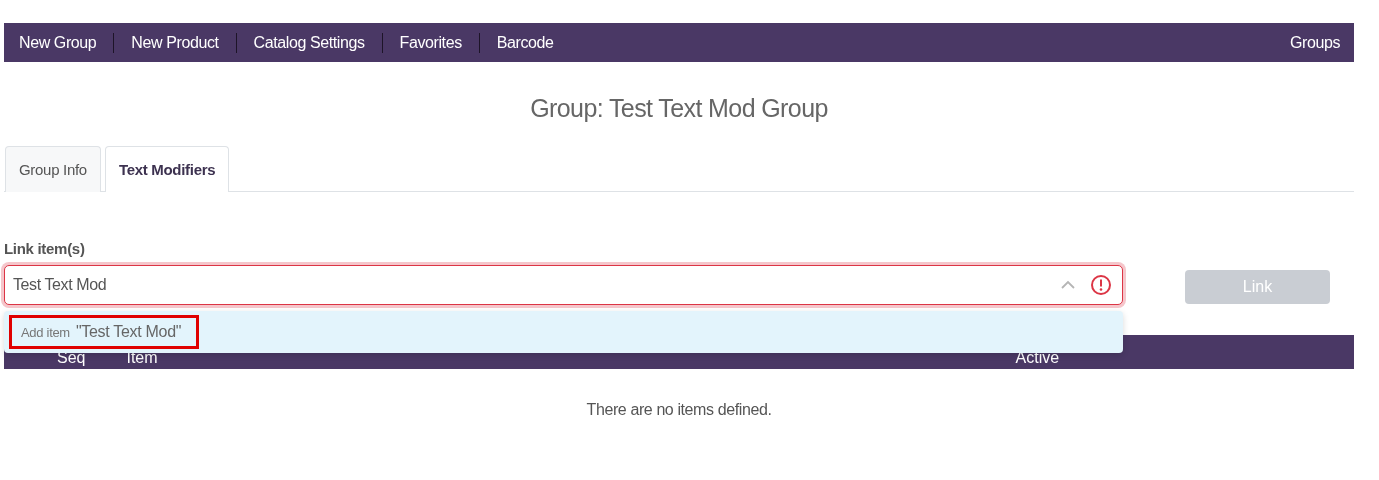  Describe the element at coordinates (128, 332) in the screenshot. I see `option-text: "Test Text Mod"` at that location.